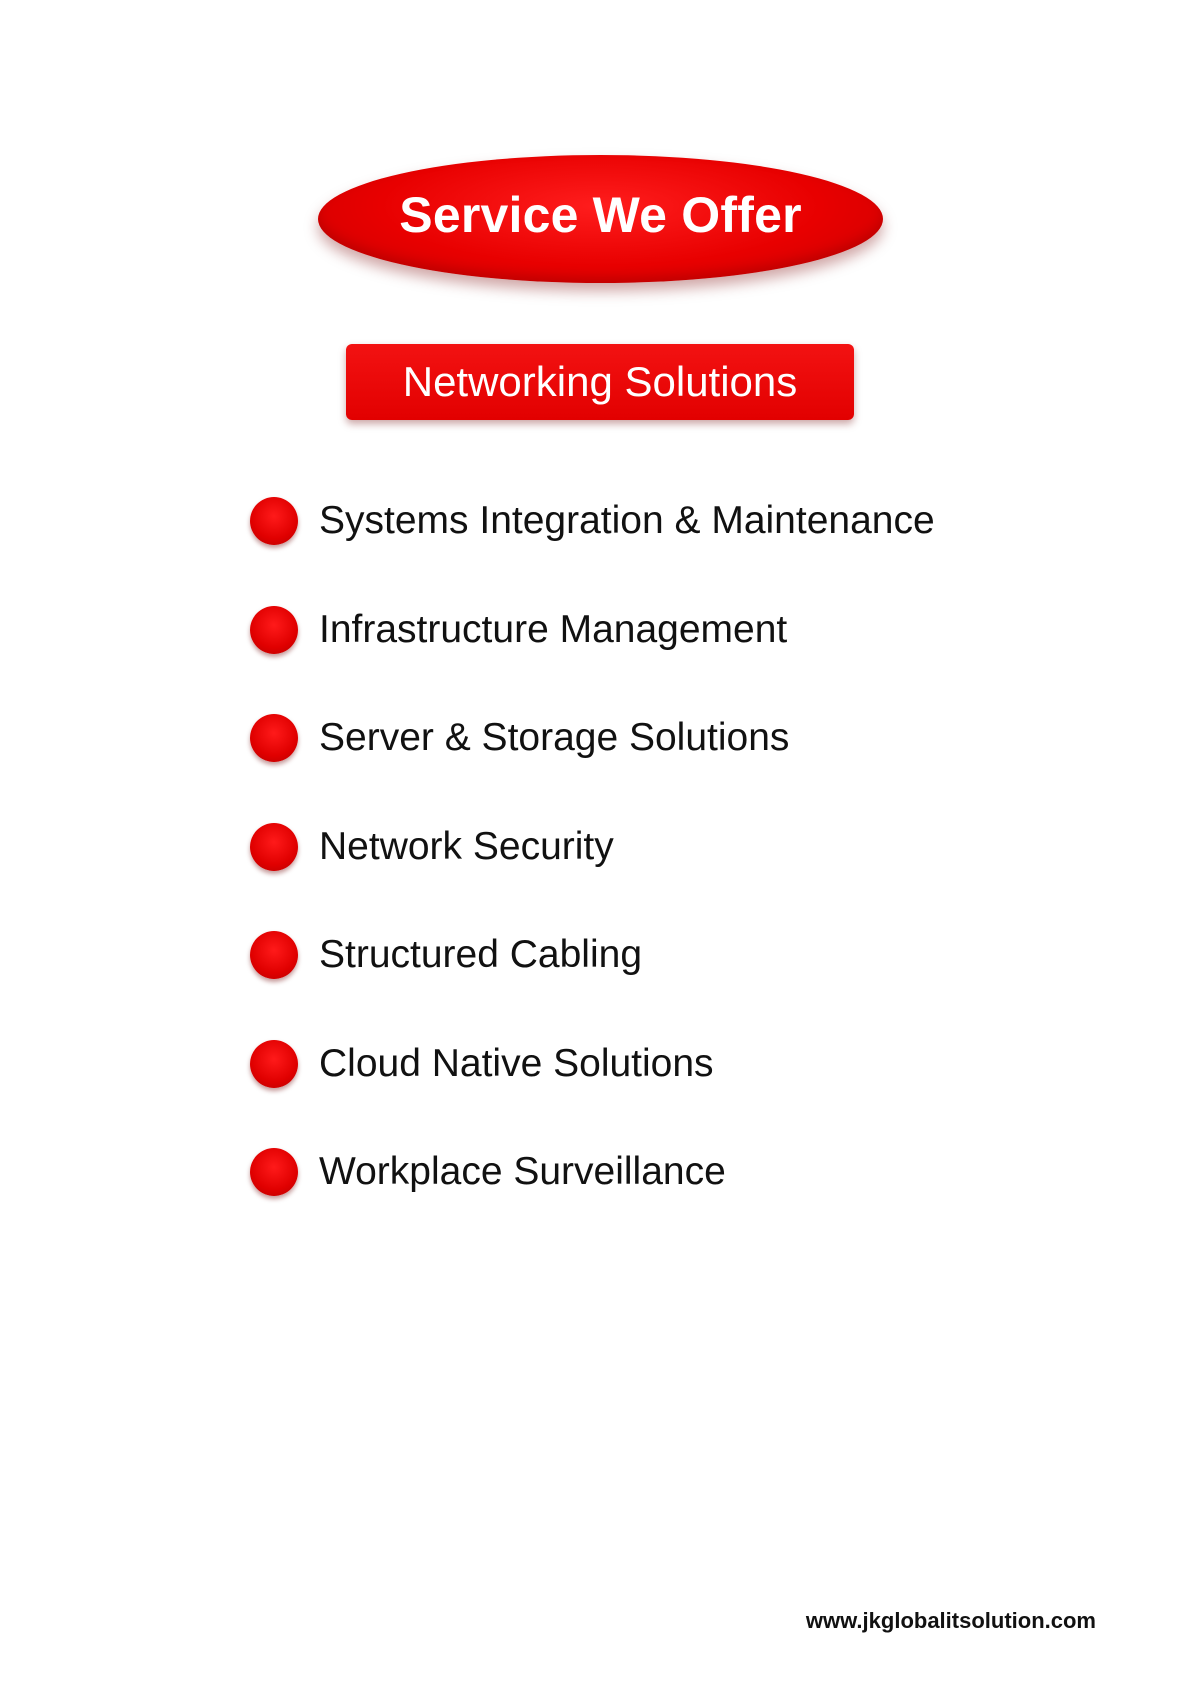  What do you see at coordinates (951, 1621) in the screenshot?
I see `website-url: www.jkglobalitsolution.com` at bounding box center [951, 1621].